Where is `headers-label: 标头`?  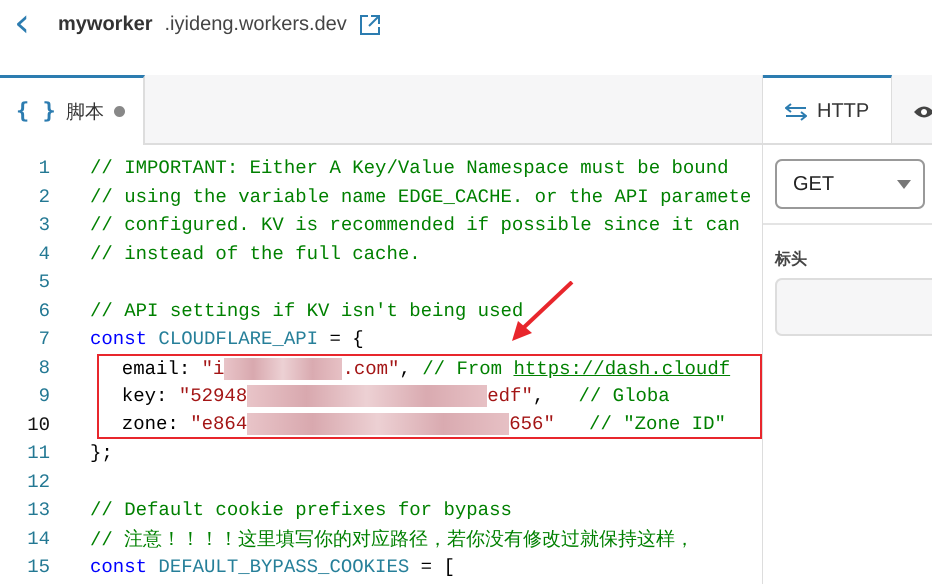 headers-label: 标头 is located at coordinates (791, 259).